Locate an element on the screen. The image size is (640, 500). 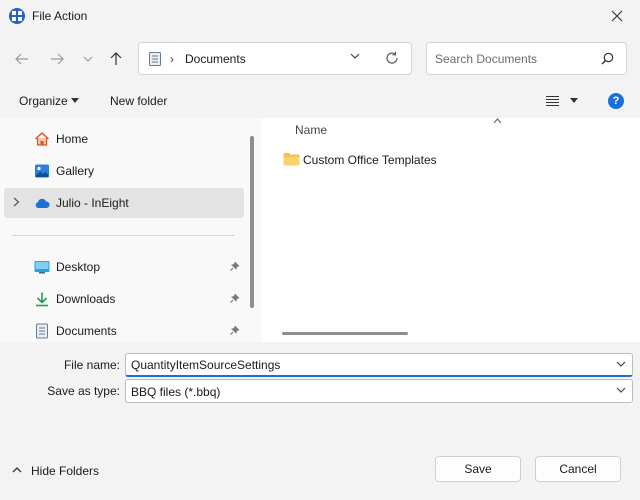
sidebar-item-label: Gallery is located at coordinates (75, 171).